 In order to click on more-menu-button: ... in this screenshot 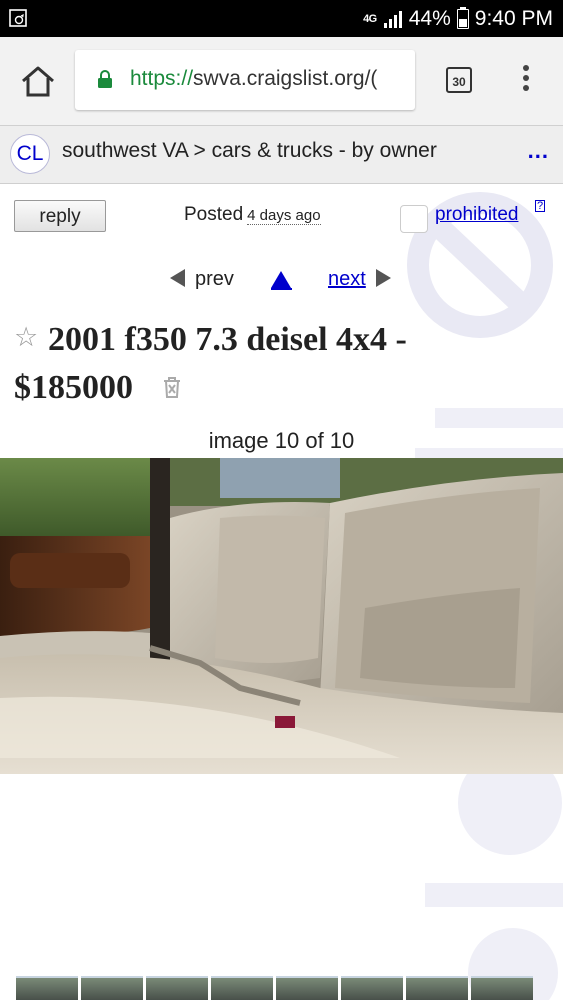, I will do `click(538, 151)`.